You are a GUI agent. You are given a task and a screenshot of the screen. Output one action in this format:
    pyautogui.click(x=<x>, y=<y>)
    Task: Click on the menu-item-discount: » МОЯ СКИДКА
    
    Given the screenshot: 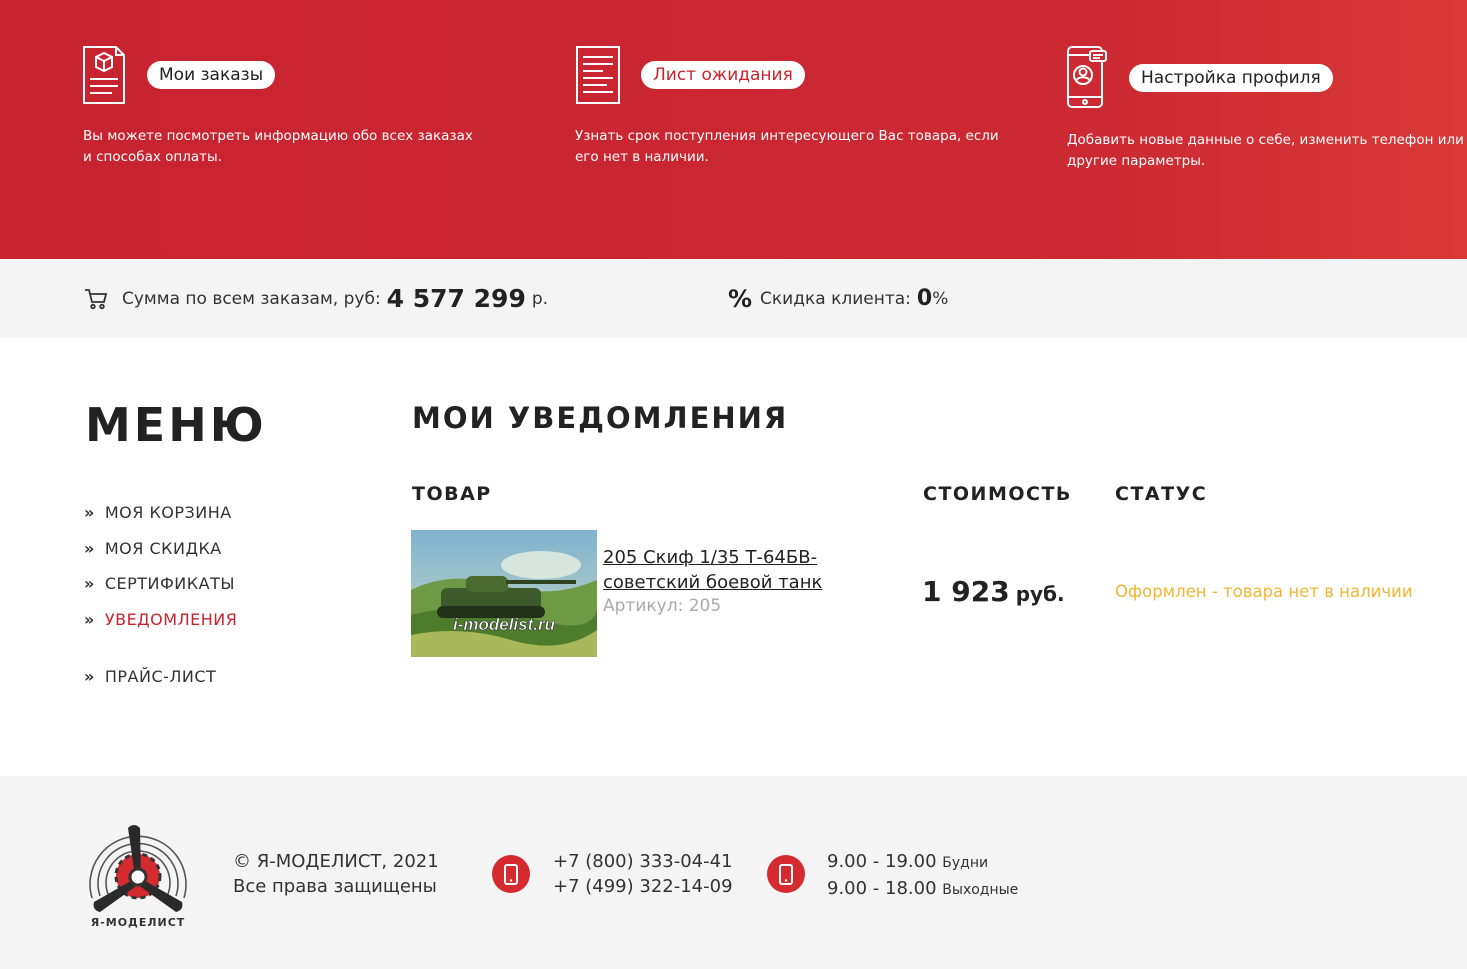 What is the action you would take?
    pyautogui.click(x=153, y=548)
    